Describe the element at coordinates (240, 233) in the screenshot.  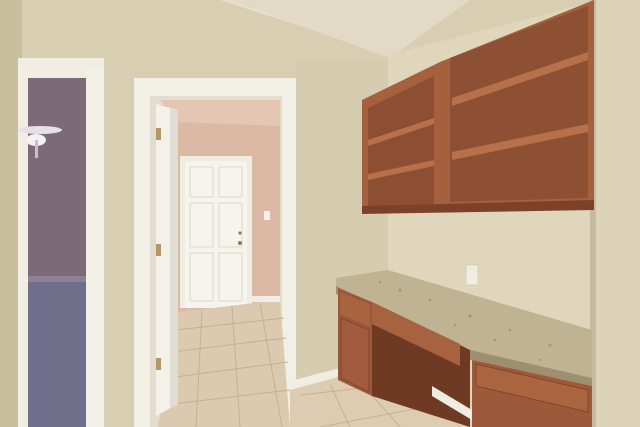
I see `door-deadbolt-icon` at that location.